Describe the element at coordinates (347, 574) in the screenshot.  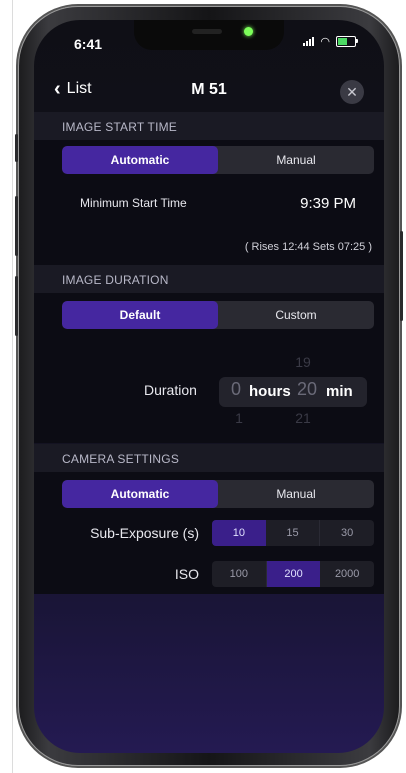
I see `iso-option-2000: 2000` at that location.